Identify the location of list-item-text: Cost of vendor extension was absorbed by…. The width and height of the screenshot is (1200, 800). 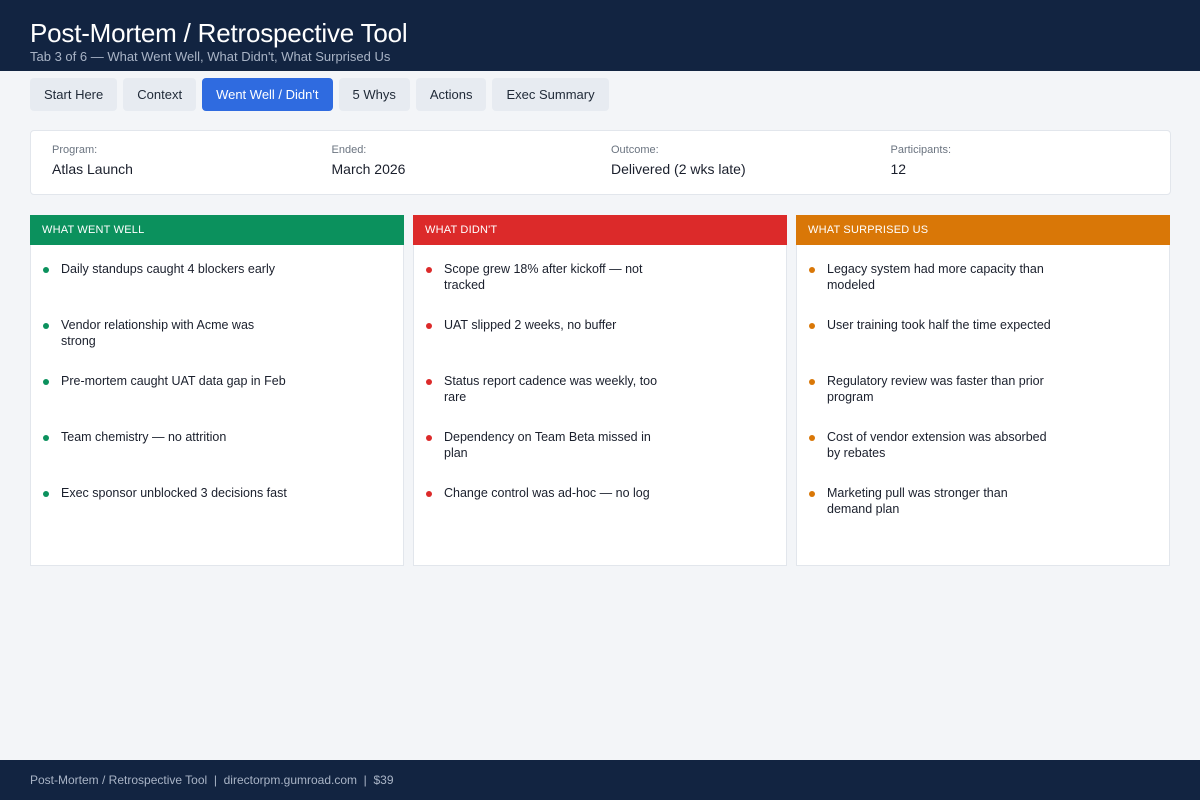
(937, 445).